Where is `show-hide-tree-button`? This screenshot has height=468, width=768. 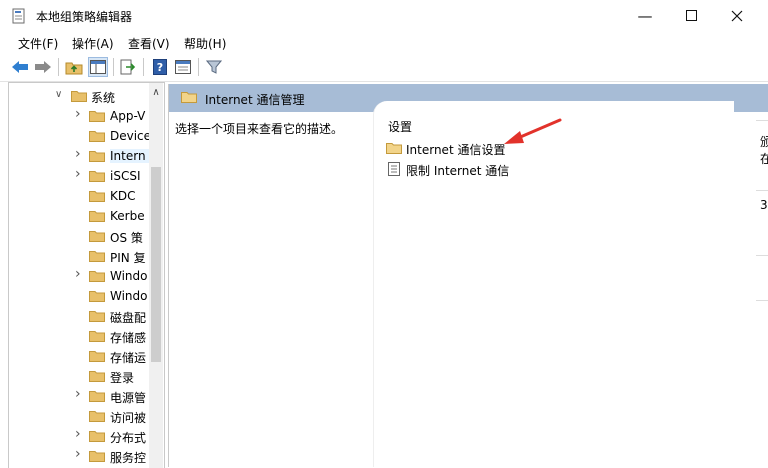
show-hide-tree-button is located at coordinates (98, 67).